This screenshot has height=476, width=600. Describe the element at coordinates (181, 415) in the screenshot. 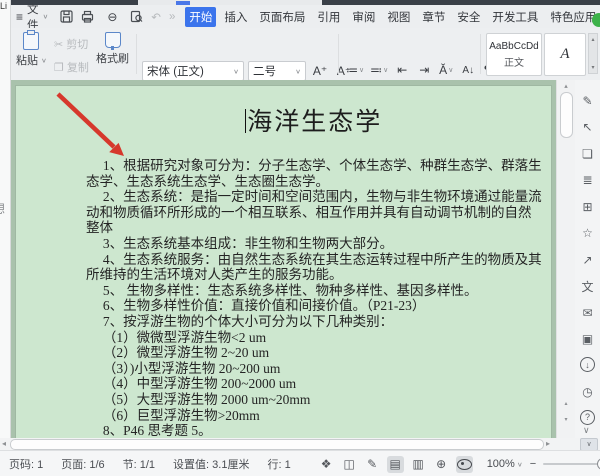

I see `doc-paragraph: （6）巨型浮游生物>20mm` at that location.